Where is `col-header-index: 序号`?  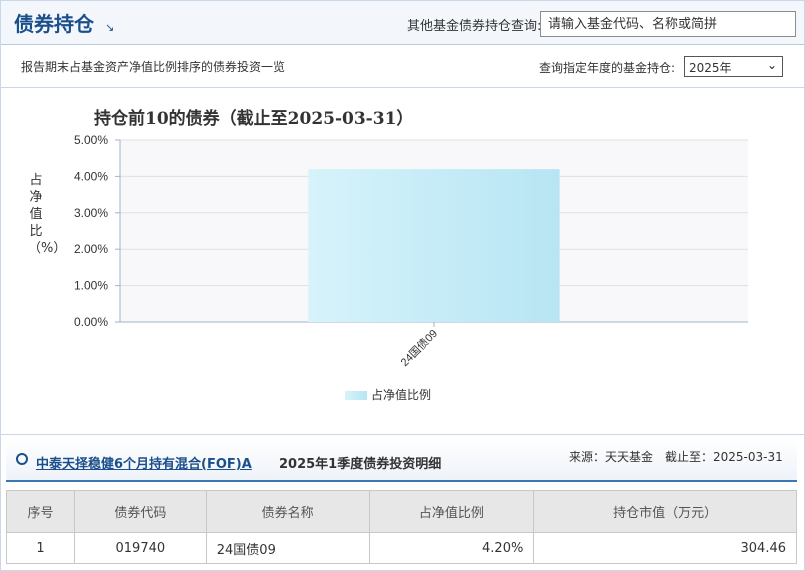
col-header-index: 序号 is located at coordinates (40, 511).